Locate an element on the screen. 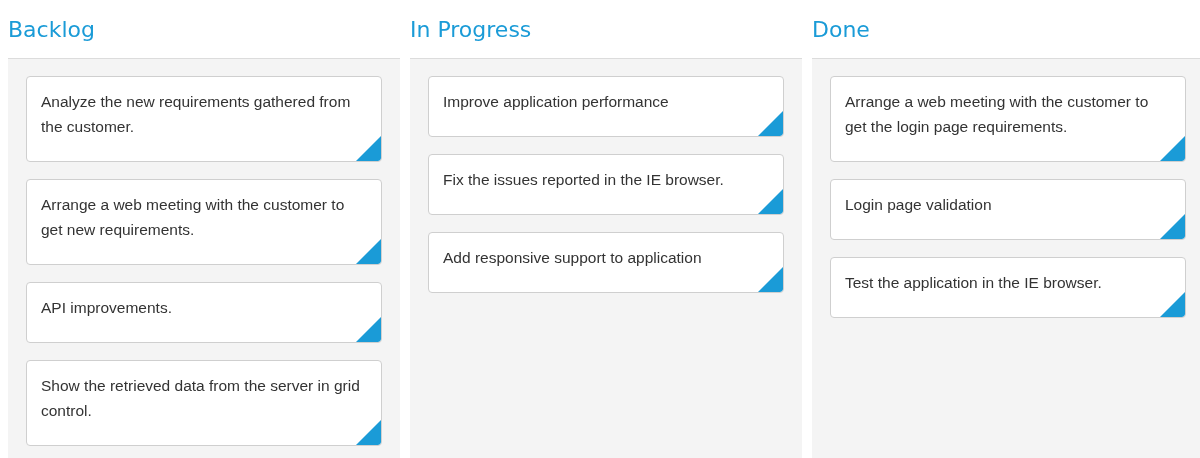 This screenshot has width=1200, height=458. card-text: Test the application in the IE browser. is located at coordinates (974, 283).